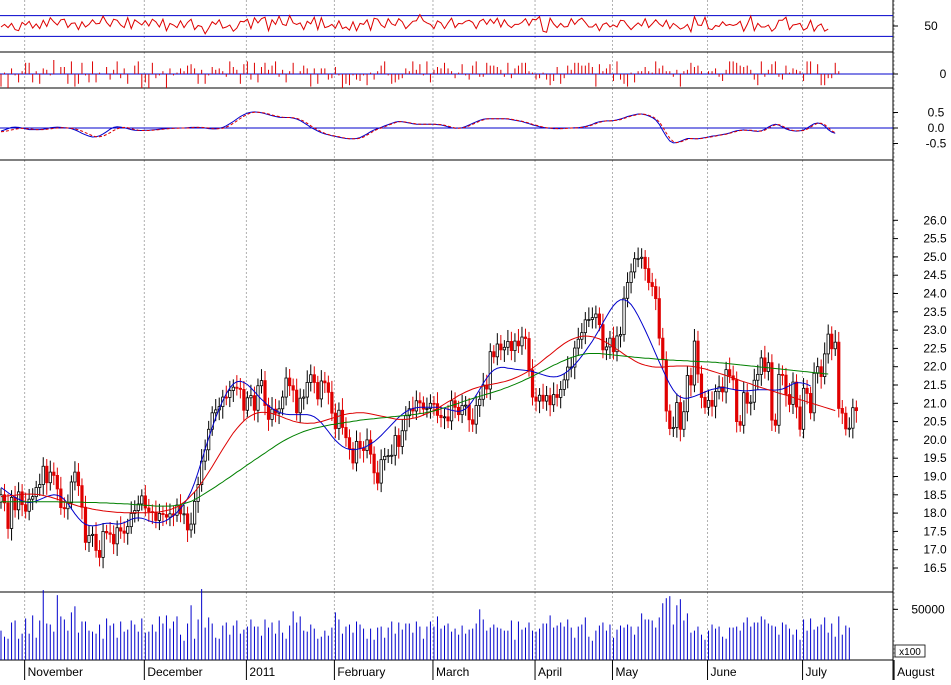 This screenshot has width=951, height=685. I want to click on y-tick-label: 25.0, so click(935, 257).